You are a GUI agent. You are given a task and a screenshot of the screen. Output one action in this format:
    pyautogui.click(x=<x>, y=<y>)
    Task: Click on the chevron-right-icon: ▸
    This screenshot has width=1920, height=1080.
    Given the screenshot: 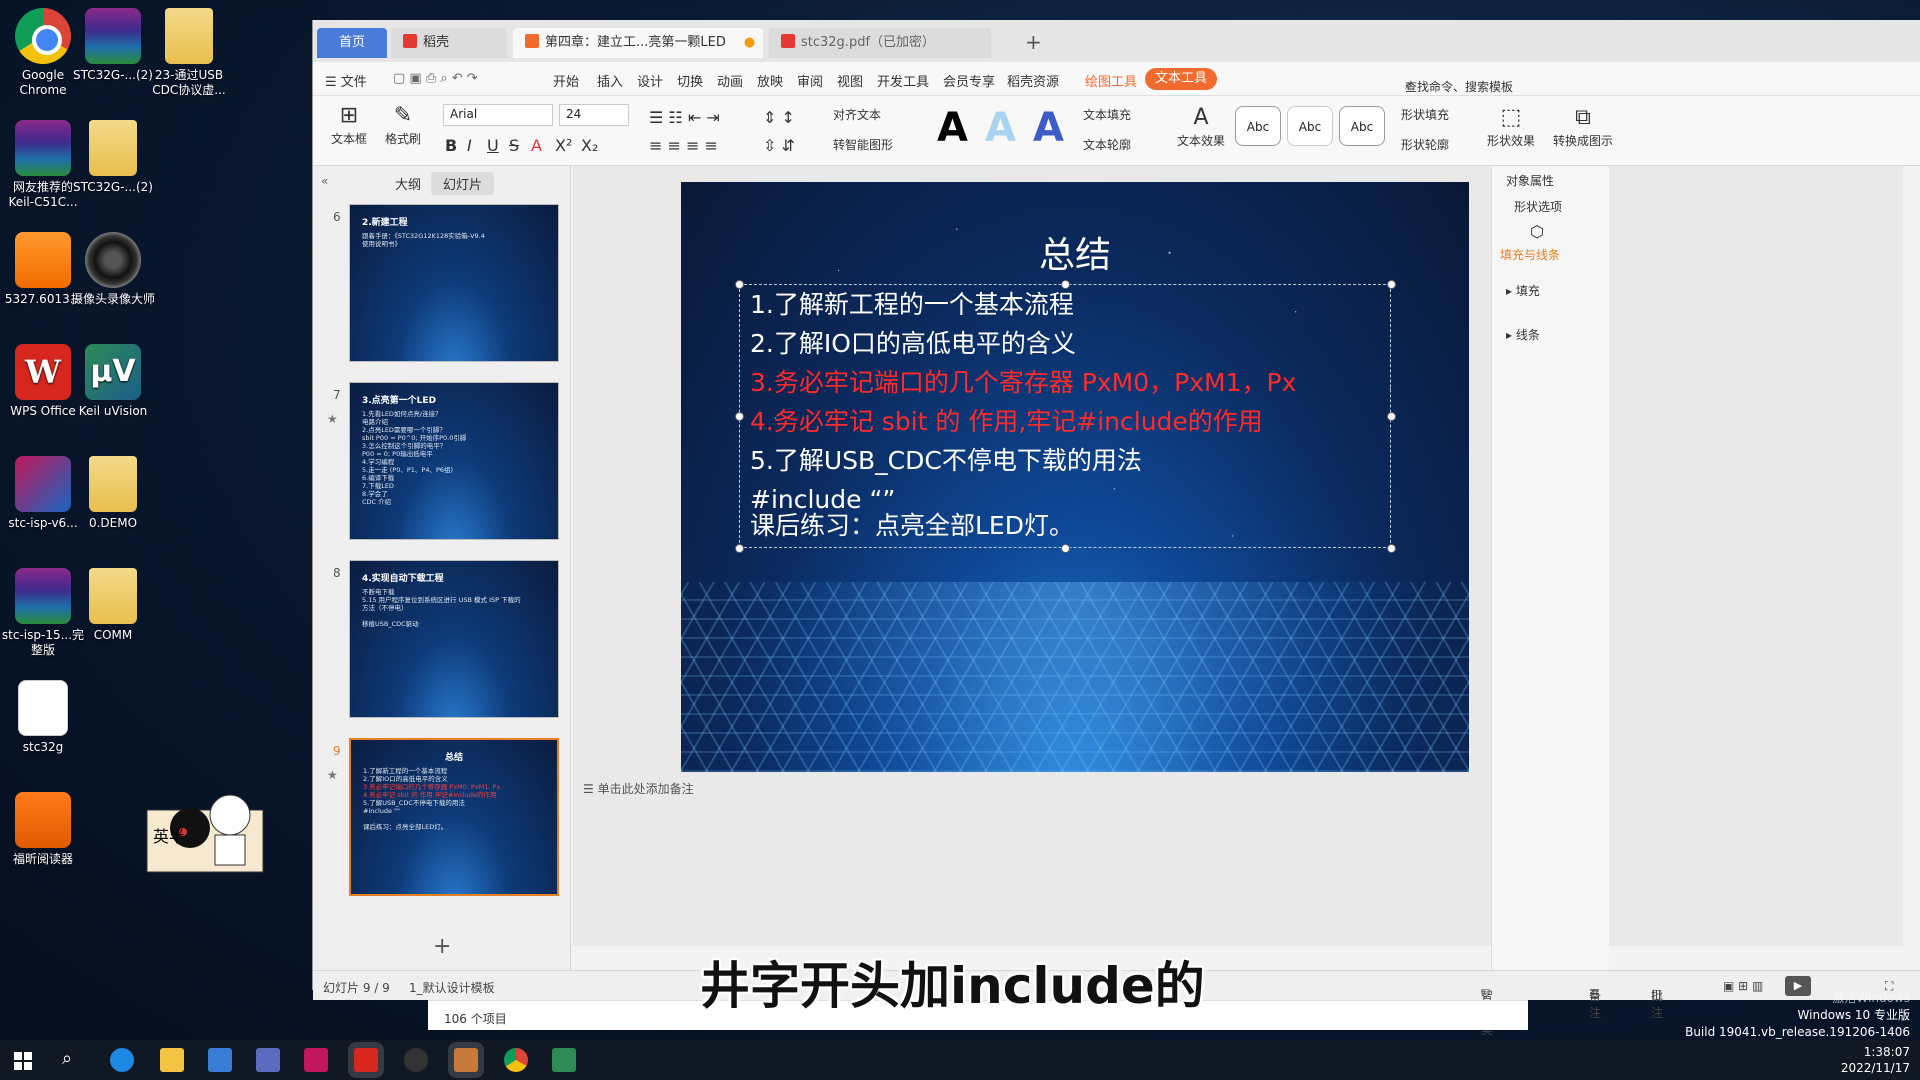 What is the action you would take?
    pyautogui.click(x=1511, y=335)
    